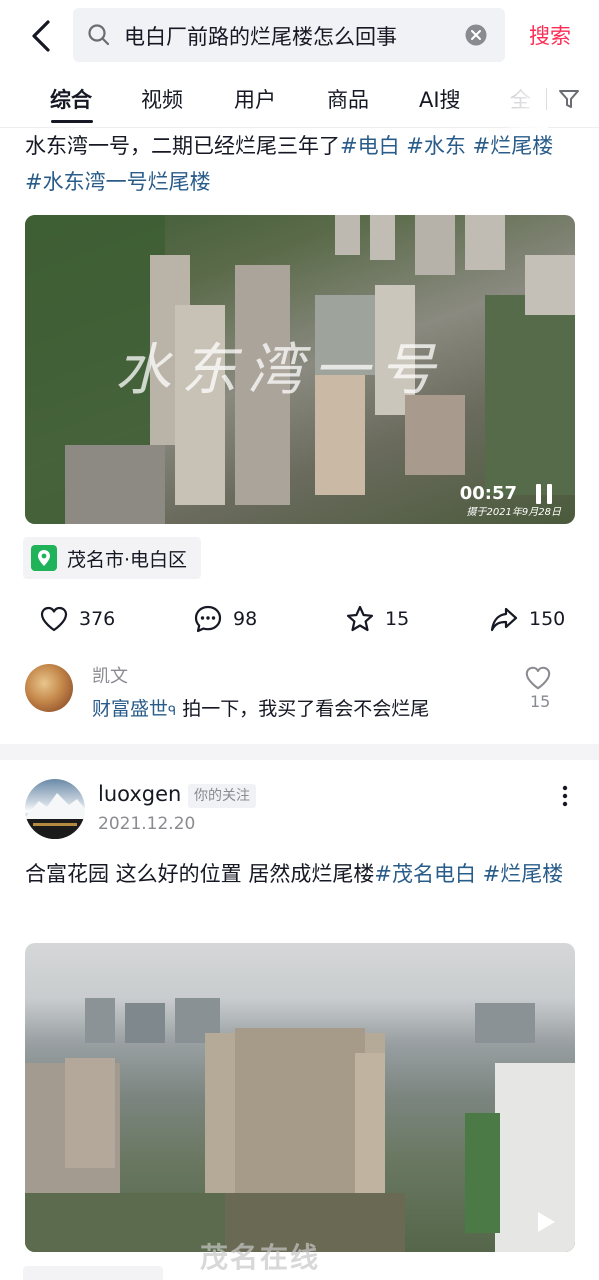  I want to click on active-tab-indicator, so click(72, 121).